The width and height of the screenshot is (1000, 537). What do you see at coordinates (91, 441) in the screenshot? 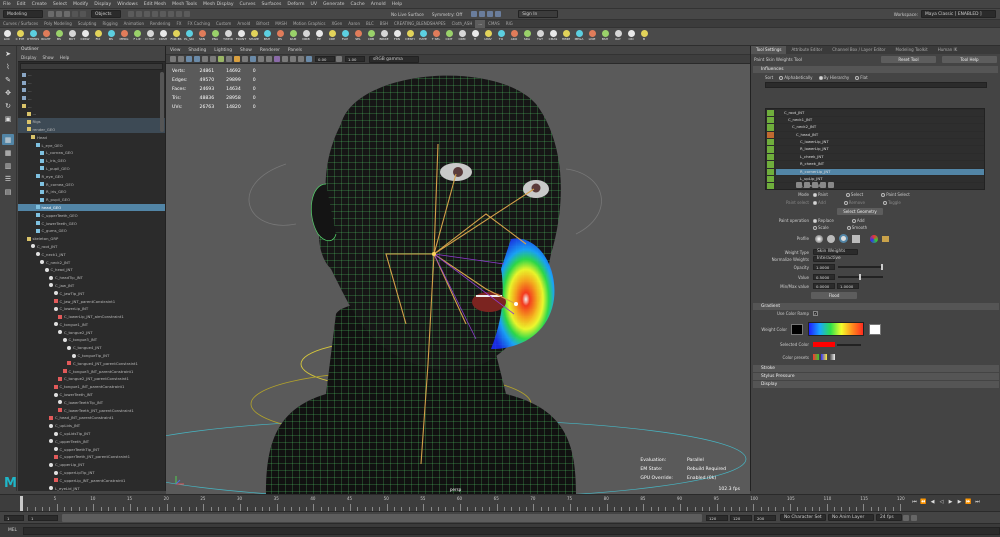
I see `outliner-row: C_upperTeeth_JNT` at bounding box center [91, 441].